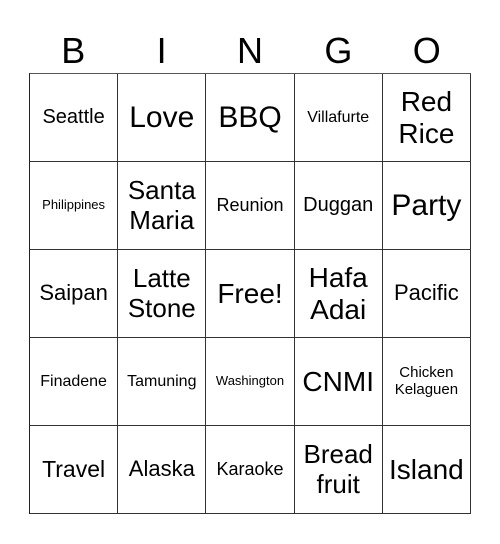 Image resolution: width=500 pixels, height=544 pixels. Describe the element at coordinates (74, 206) in the screenshot. I see `bingo-cell: Philippines` at that location.